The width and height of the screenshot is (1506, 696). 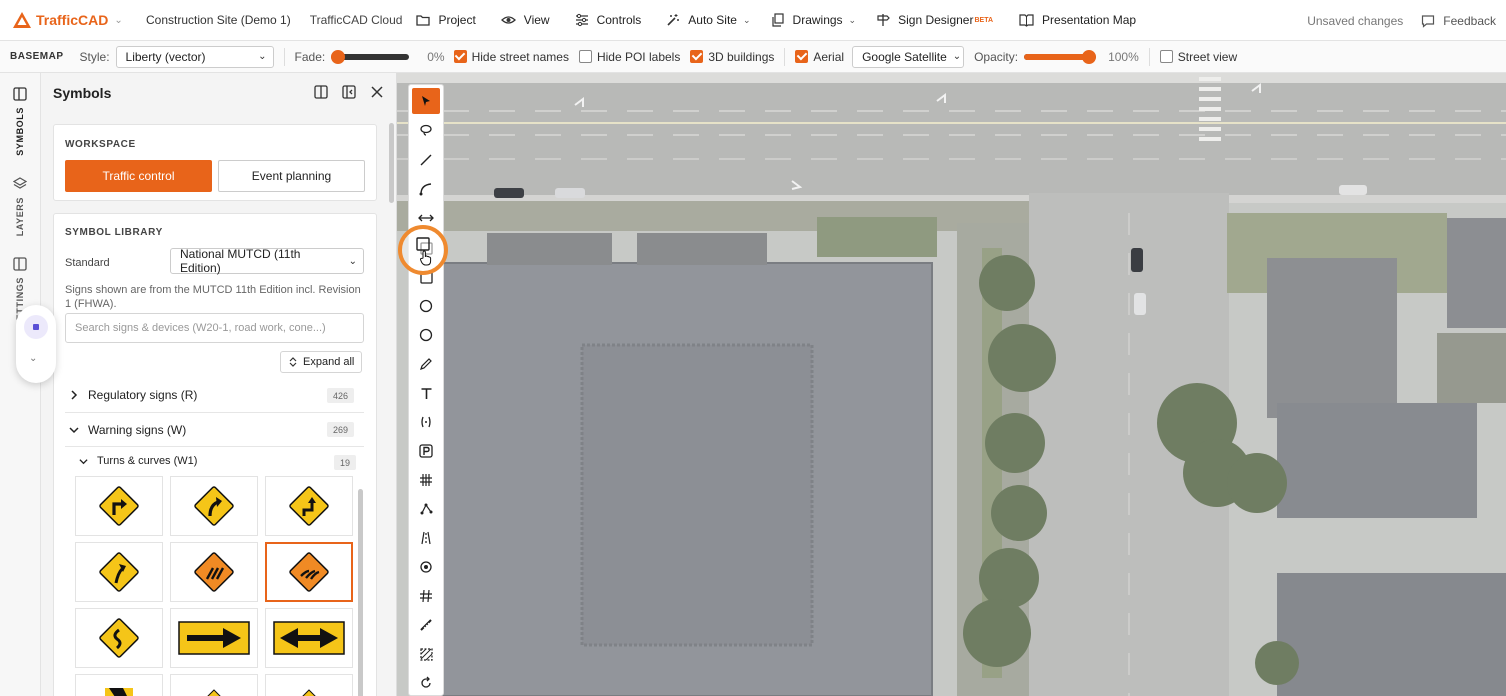 What do you see at coordinates (426, 451) in the screenshot?
I see `parking-tool` at bounding box center [426, 451].